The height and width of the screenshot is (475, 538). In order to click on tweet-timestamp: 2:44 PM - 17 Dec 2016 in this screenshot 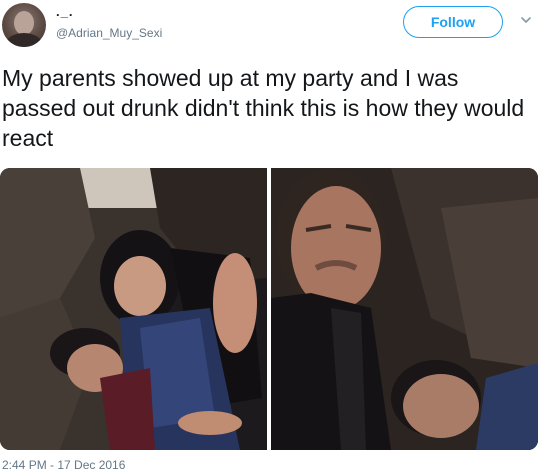, I will do `click(63, 465)`.